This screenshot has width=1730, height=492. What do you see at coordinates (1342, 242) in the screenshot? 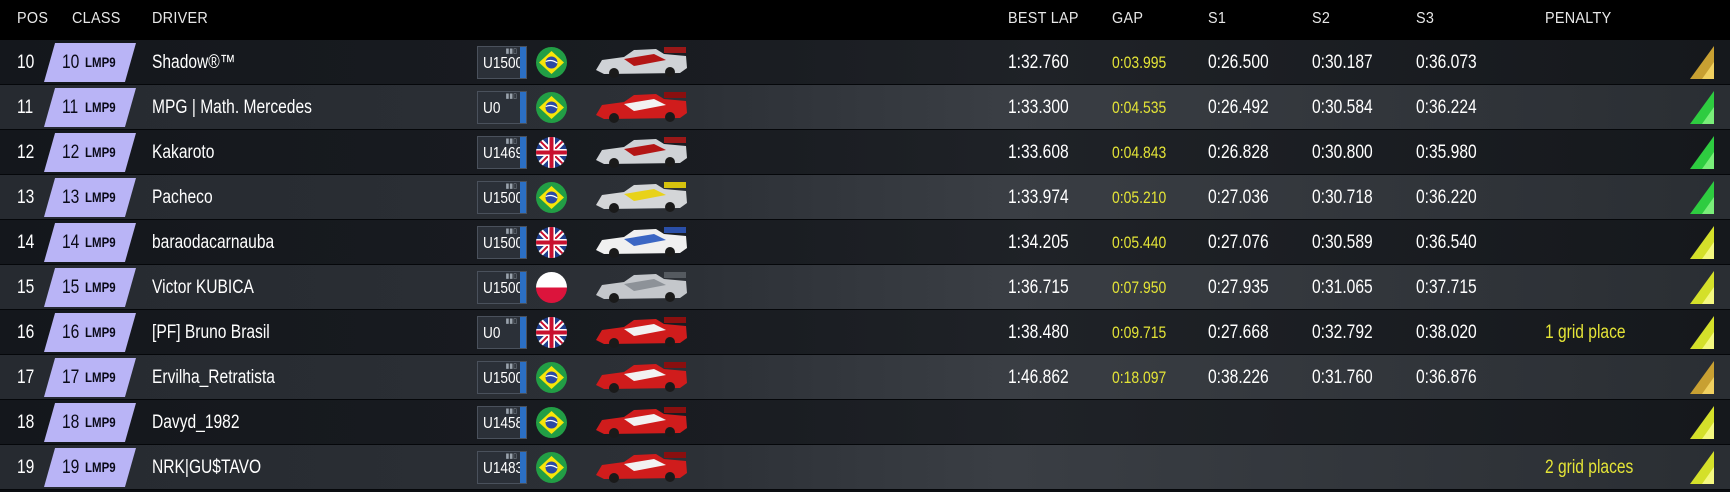
I see `sector-2: 0:30.589` at bounding box center [1342, 242].